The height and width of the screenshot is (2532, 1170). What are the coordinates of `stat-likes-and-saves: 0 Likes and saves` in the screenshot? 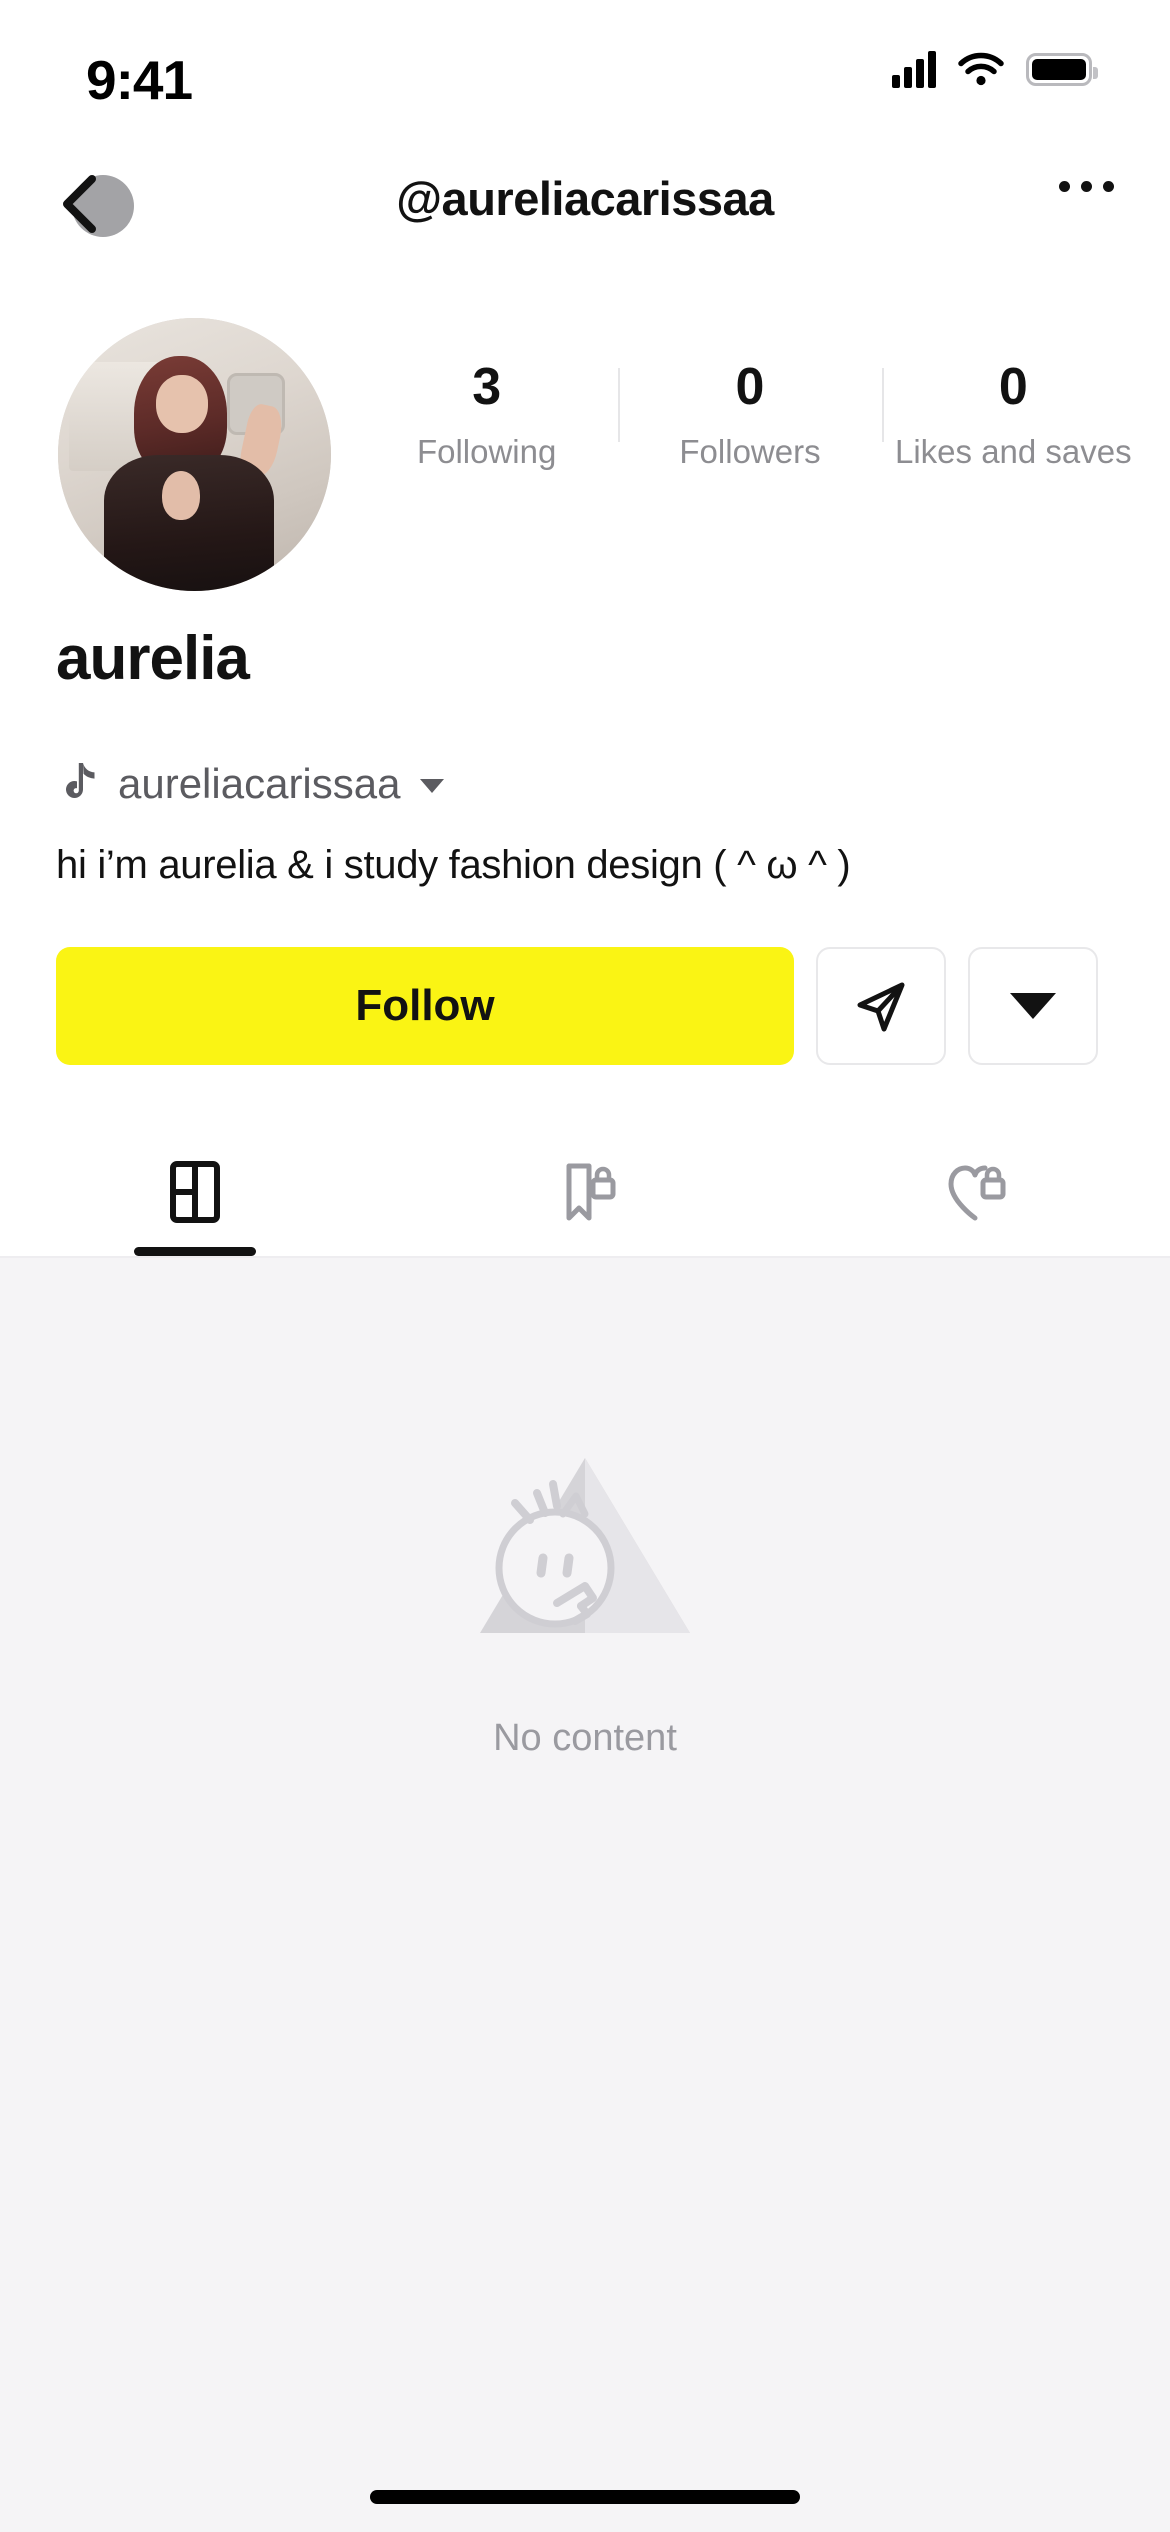 It's located at (1013, 414).